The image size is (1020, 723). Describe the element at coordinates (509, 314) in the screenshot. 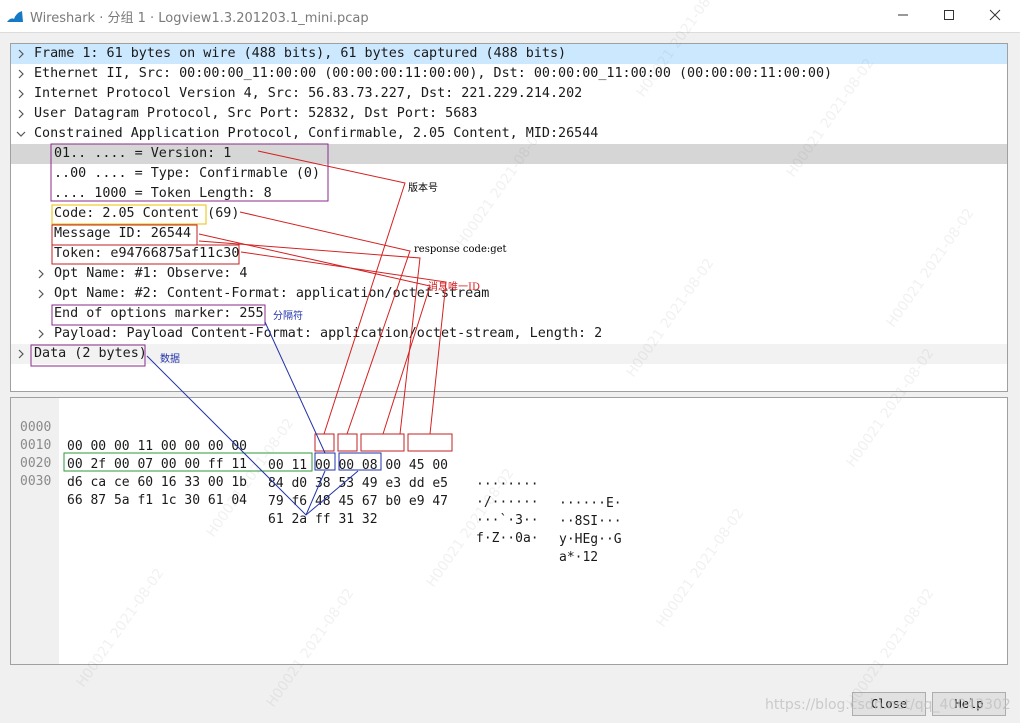

I see `tree-item-end-marker: End of options marker: 255` at that location.